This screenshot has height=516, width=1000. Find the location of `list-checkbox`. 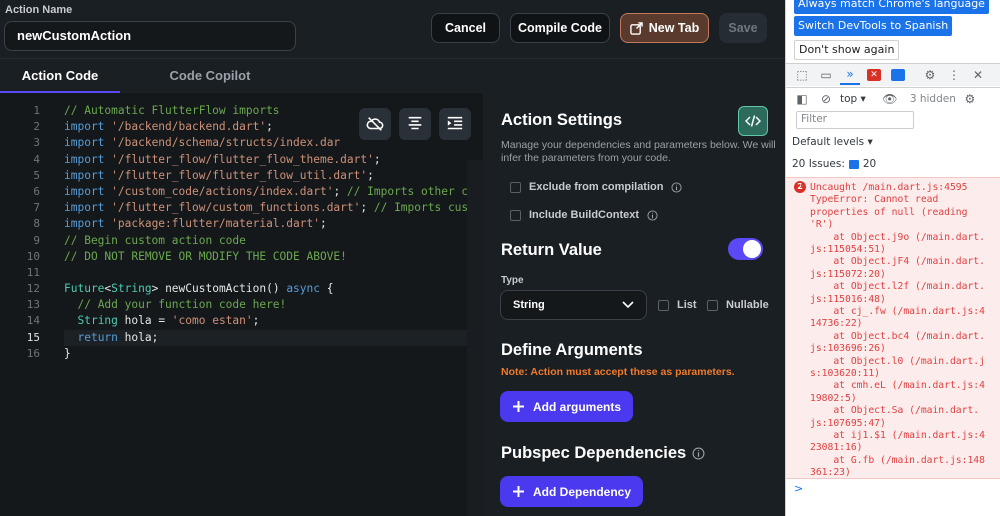

list-checkbox is located at coordinates (663, 305).